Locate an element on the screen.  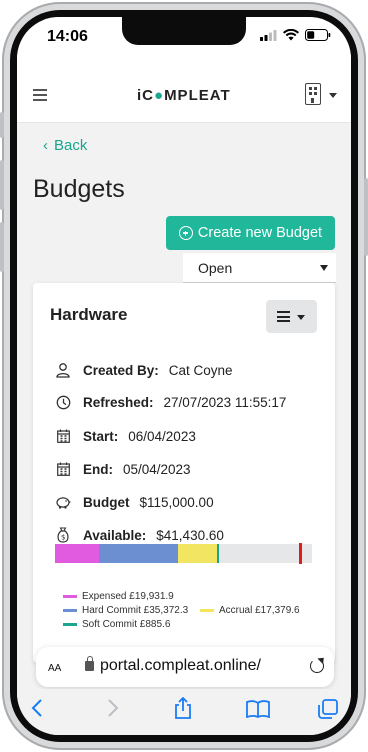
list-icon is located at coordinates (283, 318).